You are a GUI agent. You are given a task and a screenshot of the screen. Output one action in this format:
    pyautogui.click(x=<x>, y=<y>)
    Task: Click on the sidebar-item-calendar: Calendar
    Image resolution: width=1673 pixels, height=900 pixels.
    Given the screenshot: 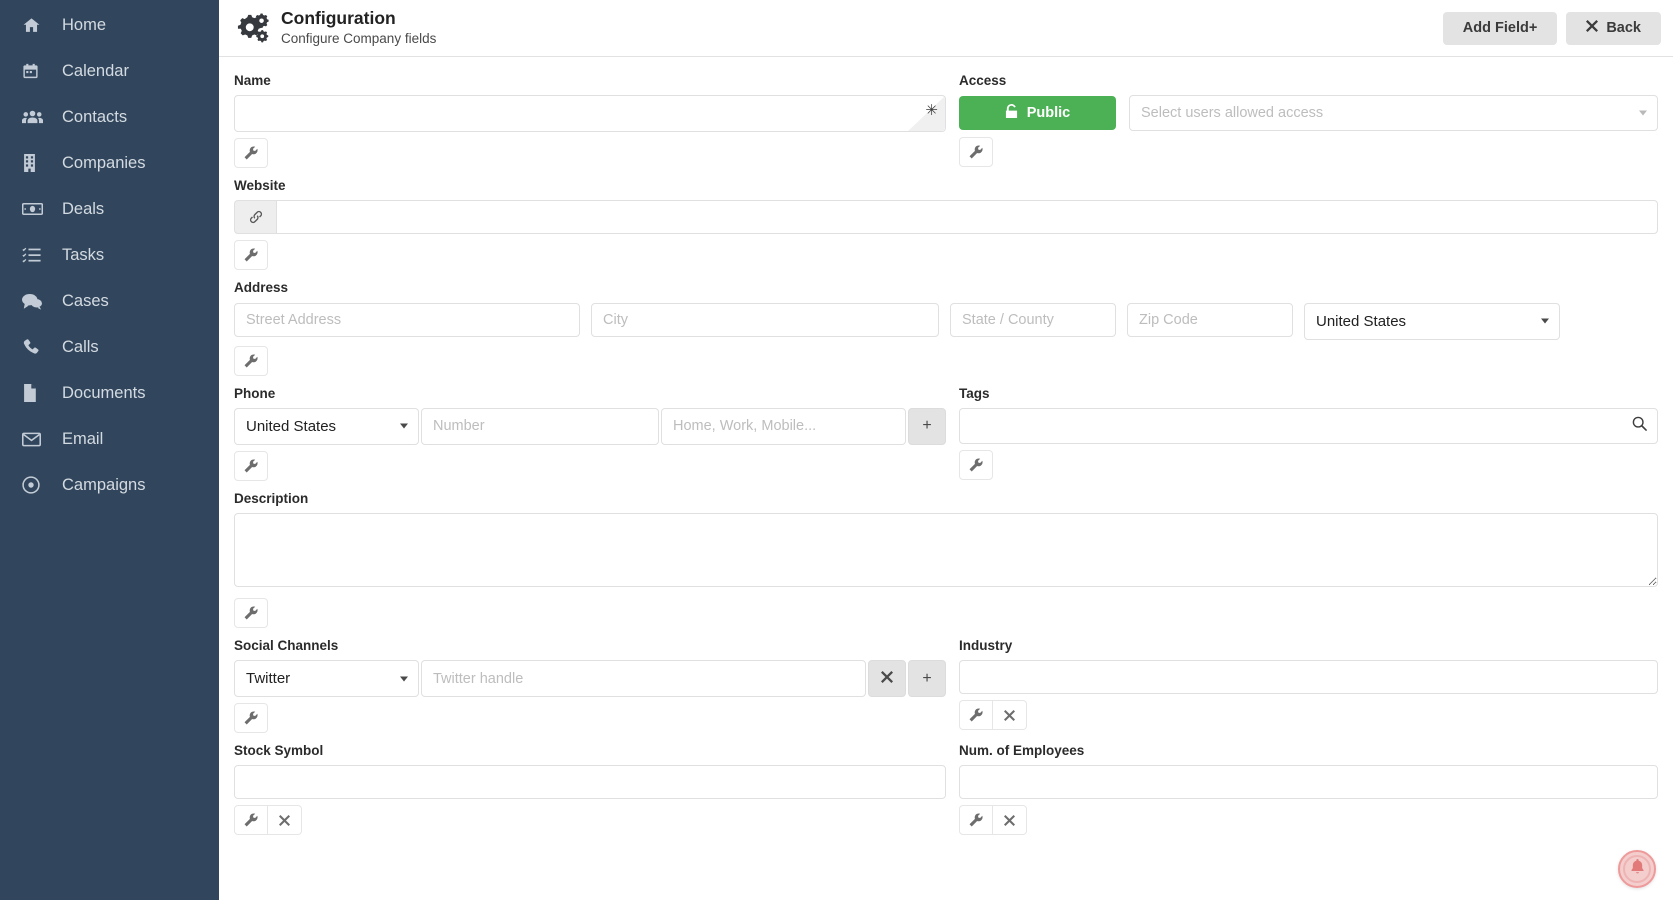 What is the action you would take?
    pyautogui.click(x=109, y=71)
    